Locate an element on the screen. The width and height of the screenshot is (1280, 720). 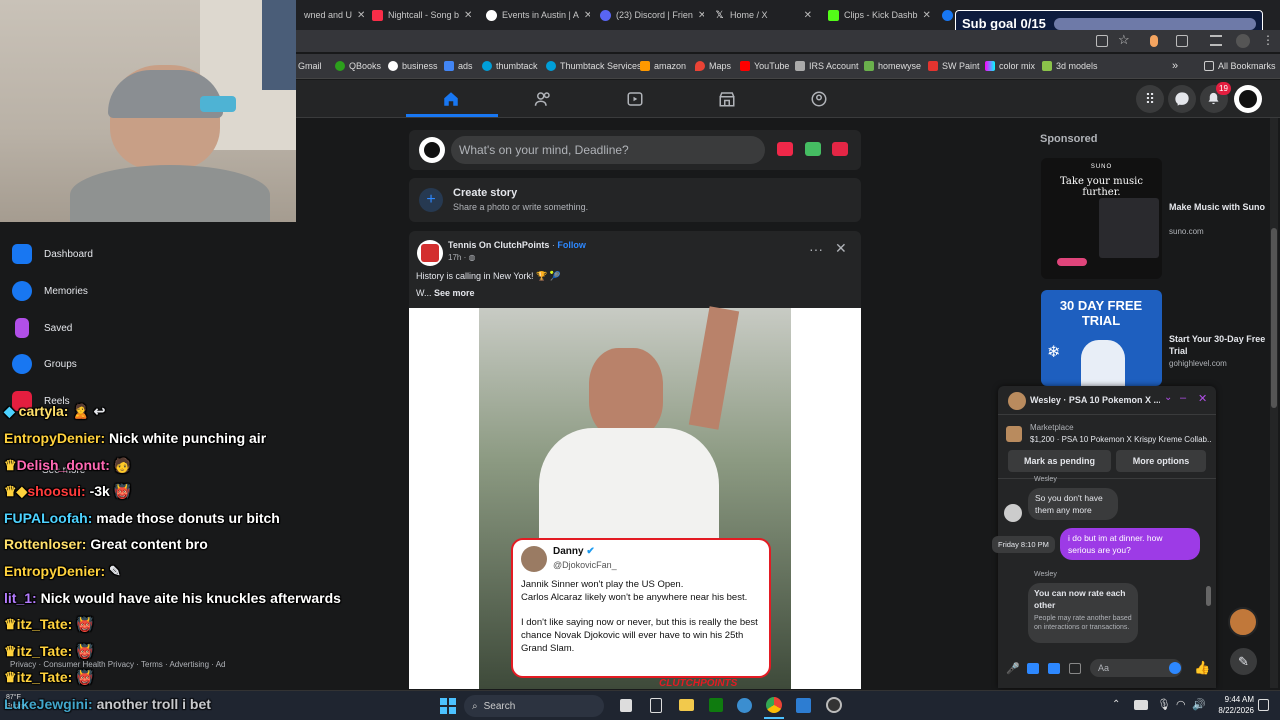
gif-icon is located at coordinates (1075, 668).